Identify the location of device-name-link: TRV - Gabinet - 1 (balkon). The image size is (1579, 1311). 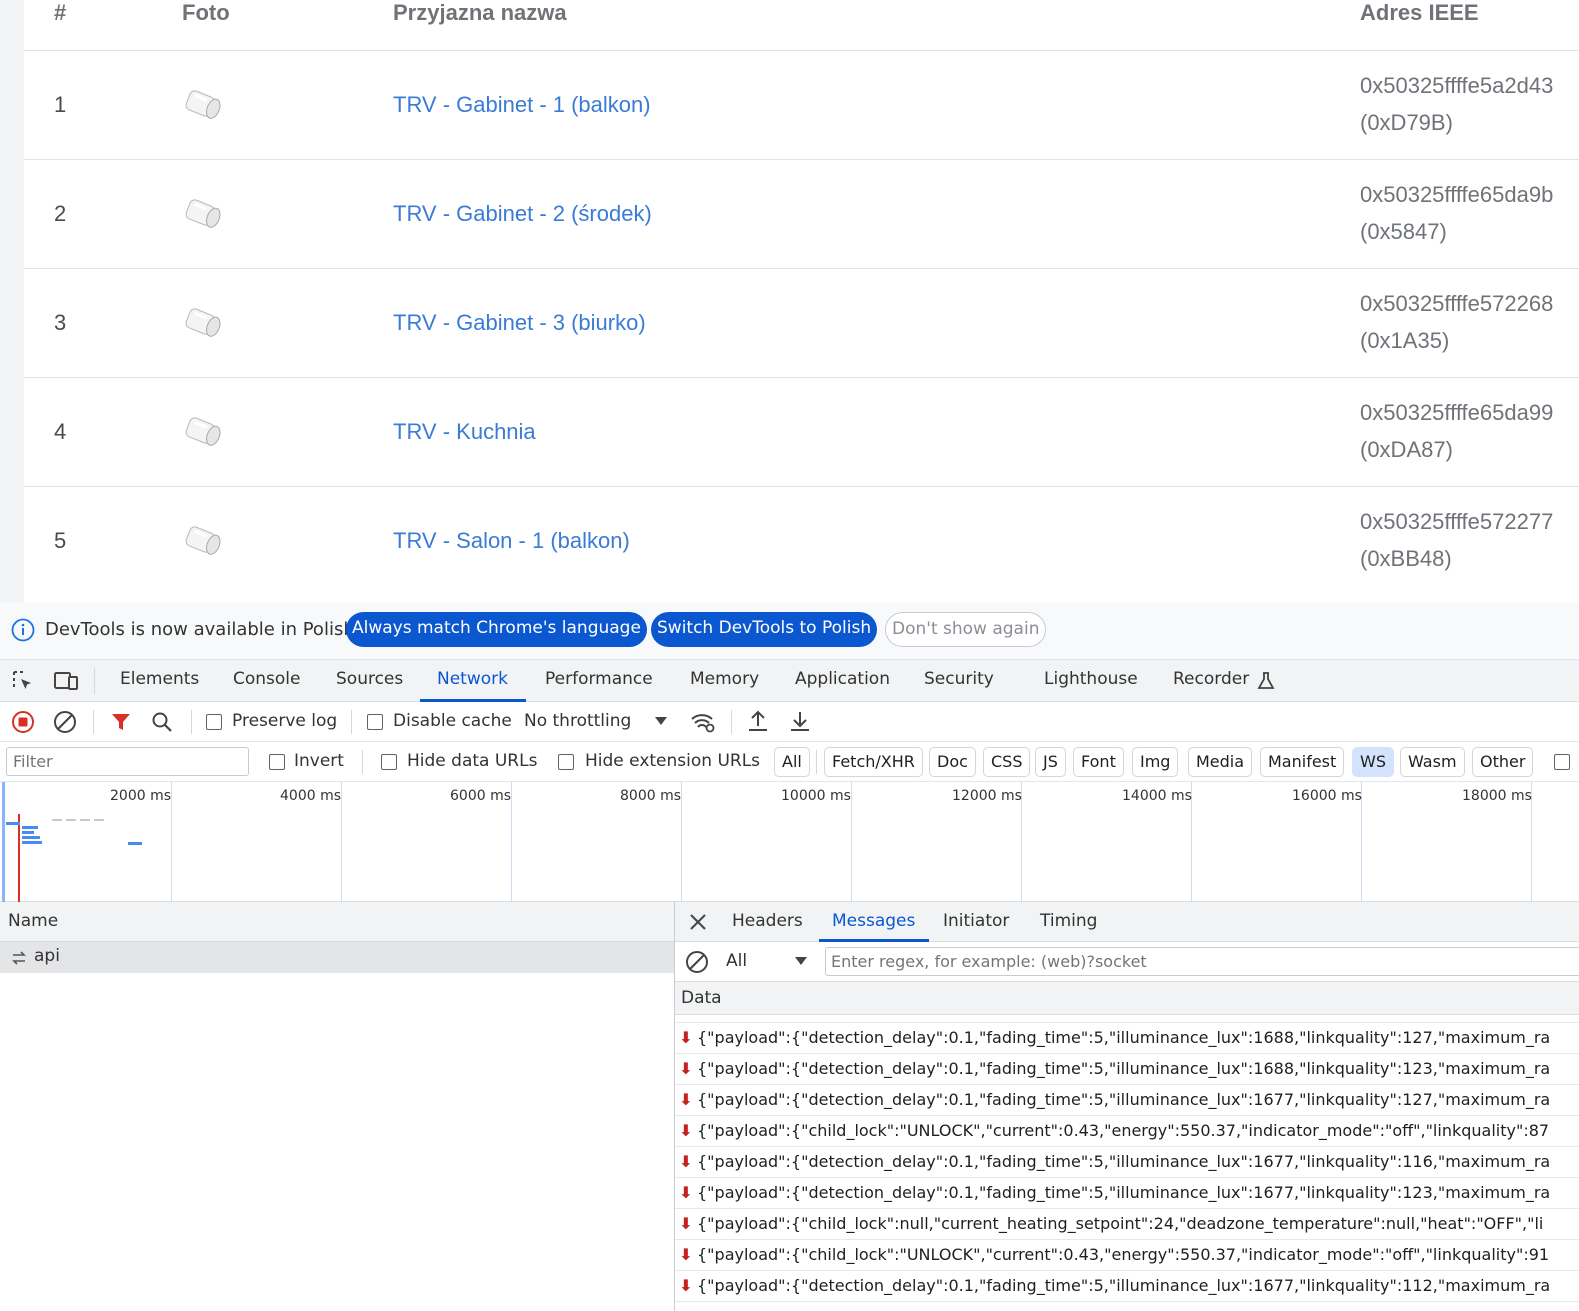
(522, 105).